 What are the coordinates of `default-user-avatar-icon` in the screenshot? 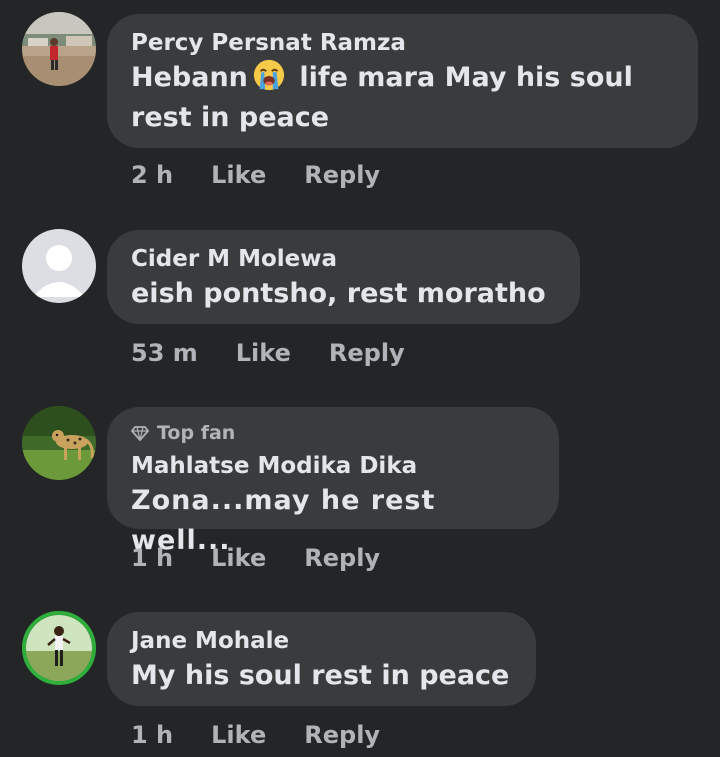 It's located at (59, 266).